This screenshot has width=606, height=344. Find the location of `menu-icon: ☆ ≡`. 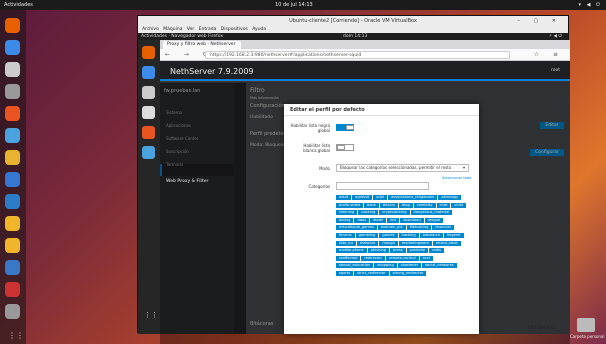

menu-icon: ☆ ≡ is located at coordinates (549, 54).